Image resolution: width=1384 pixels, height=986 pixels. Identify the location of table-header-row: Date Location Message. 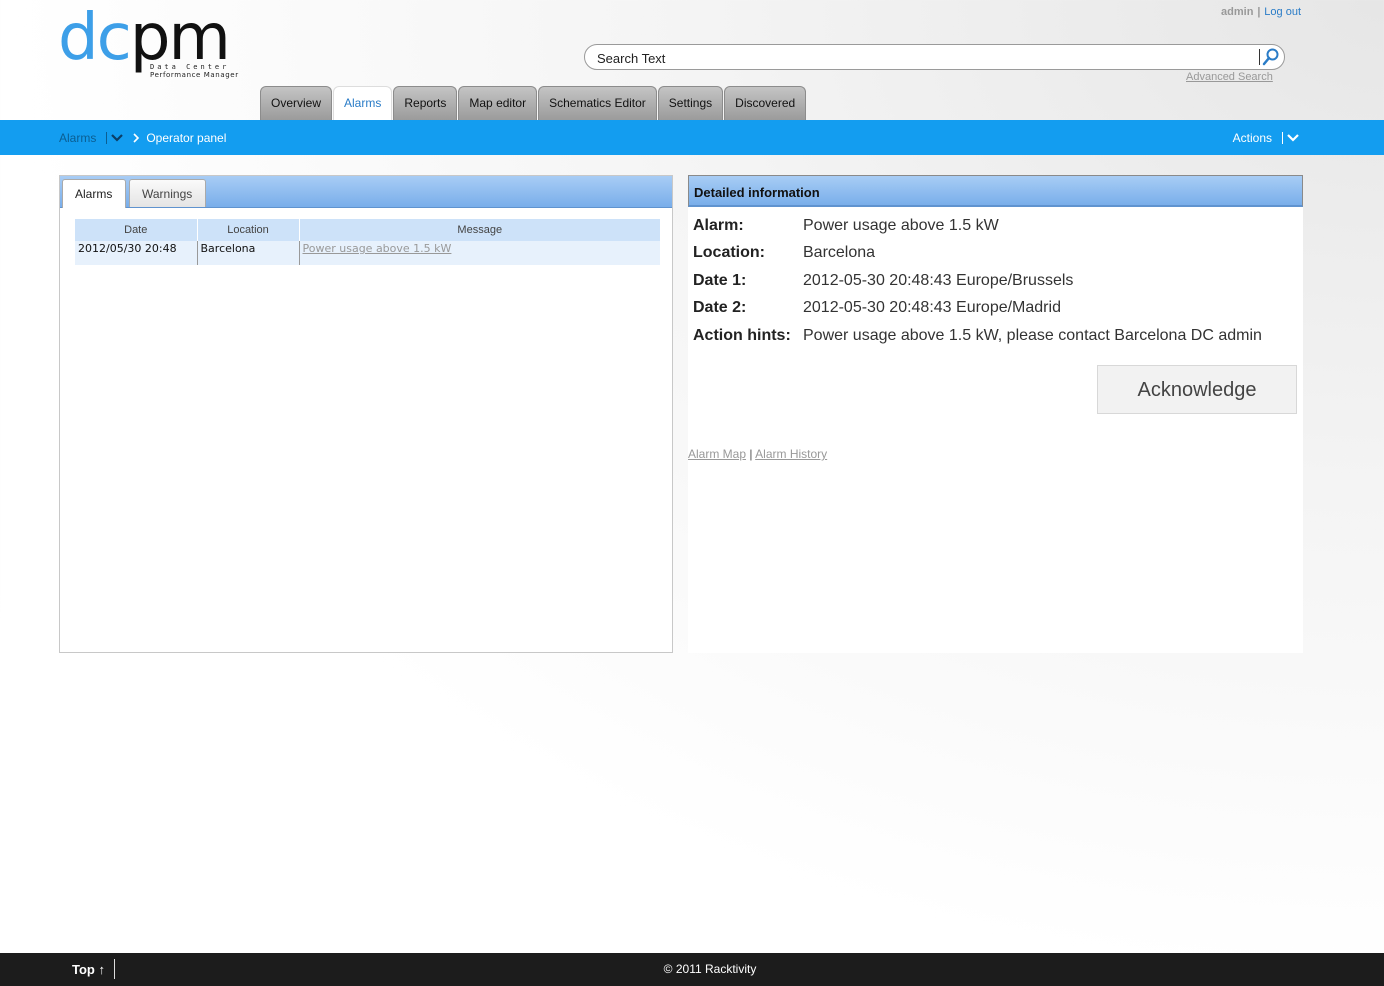
(367, 230).